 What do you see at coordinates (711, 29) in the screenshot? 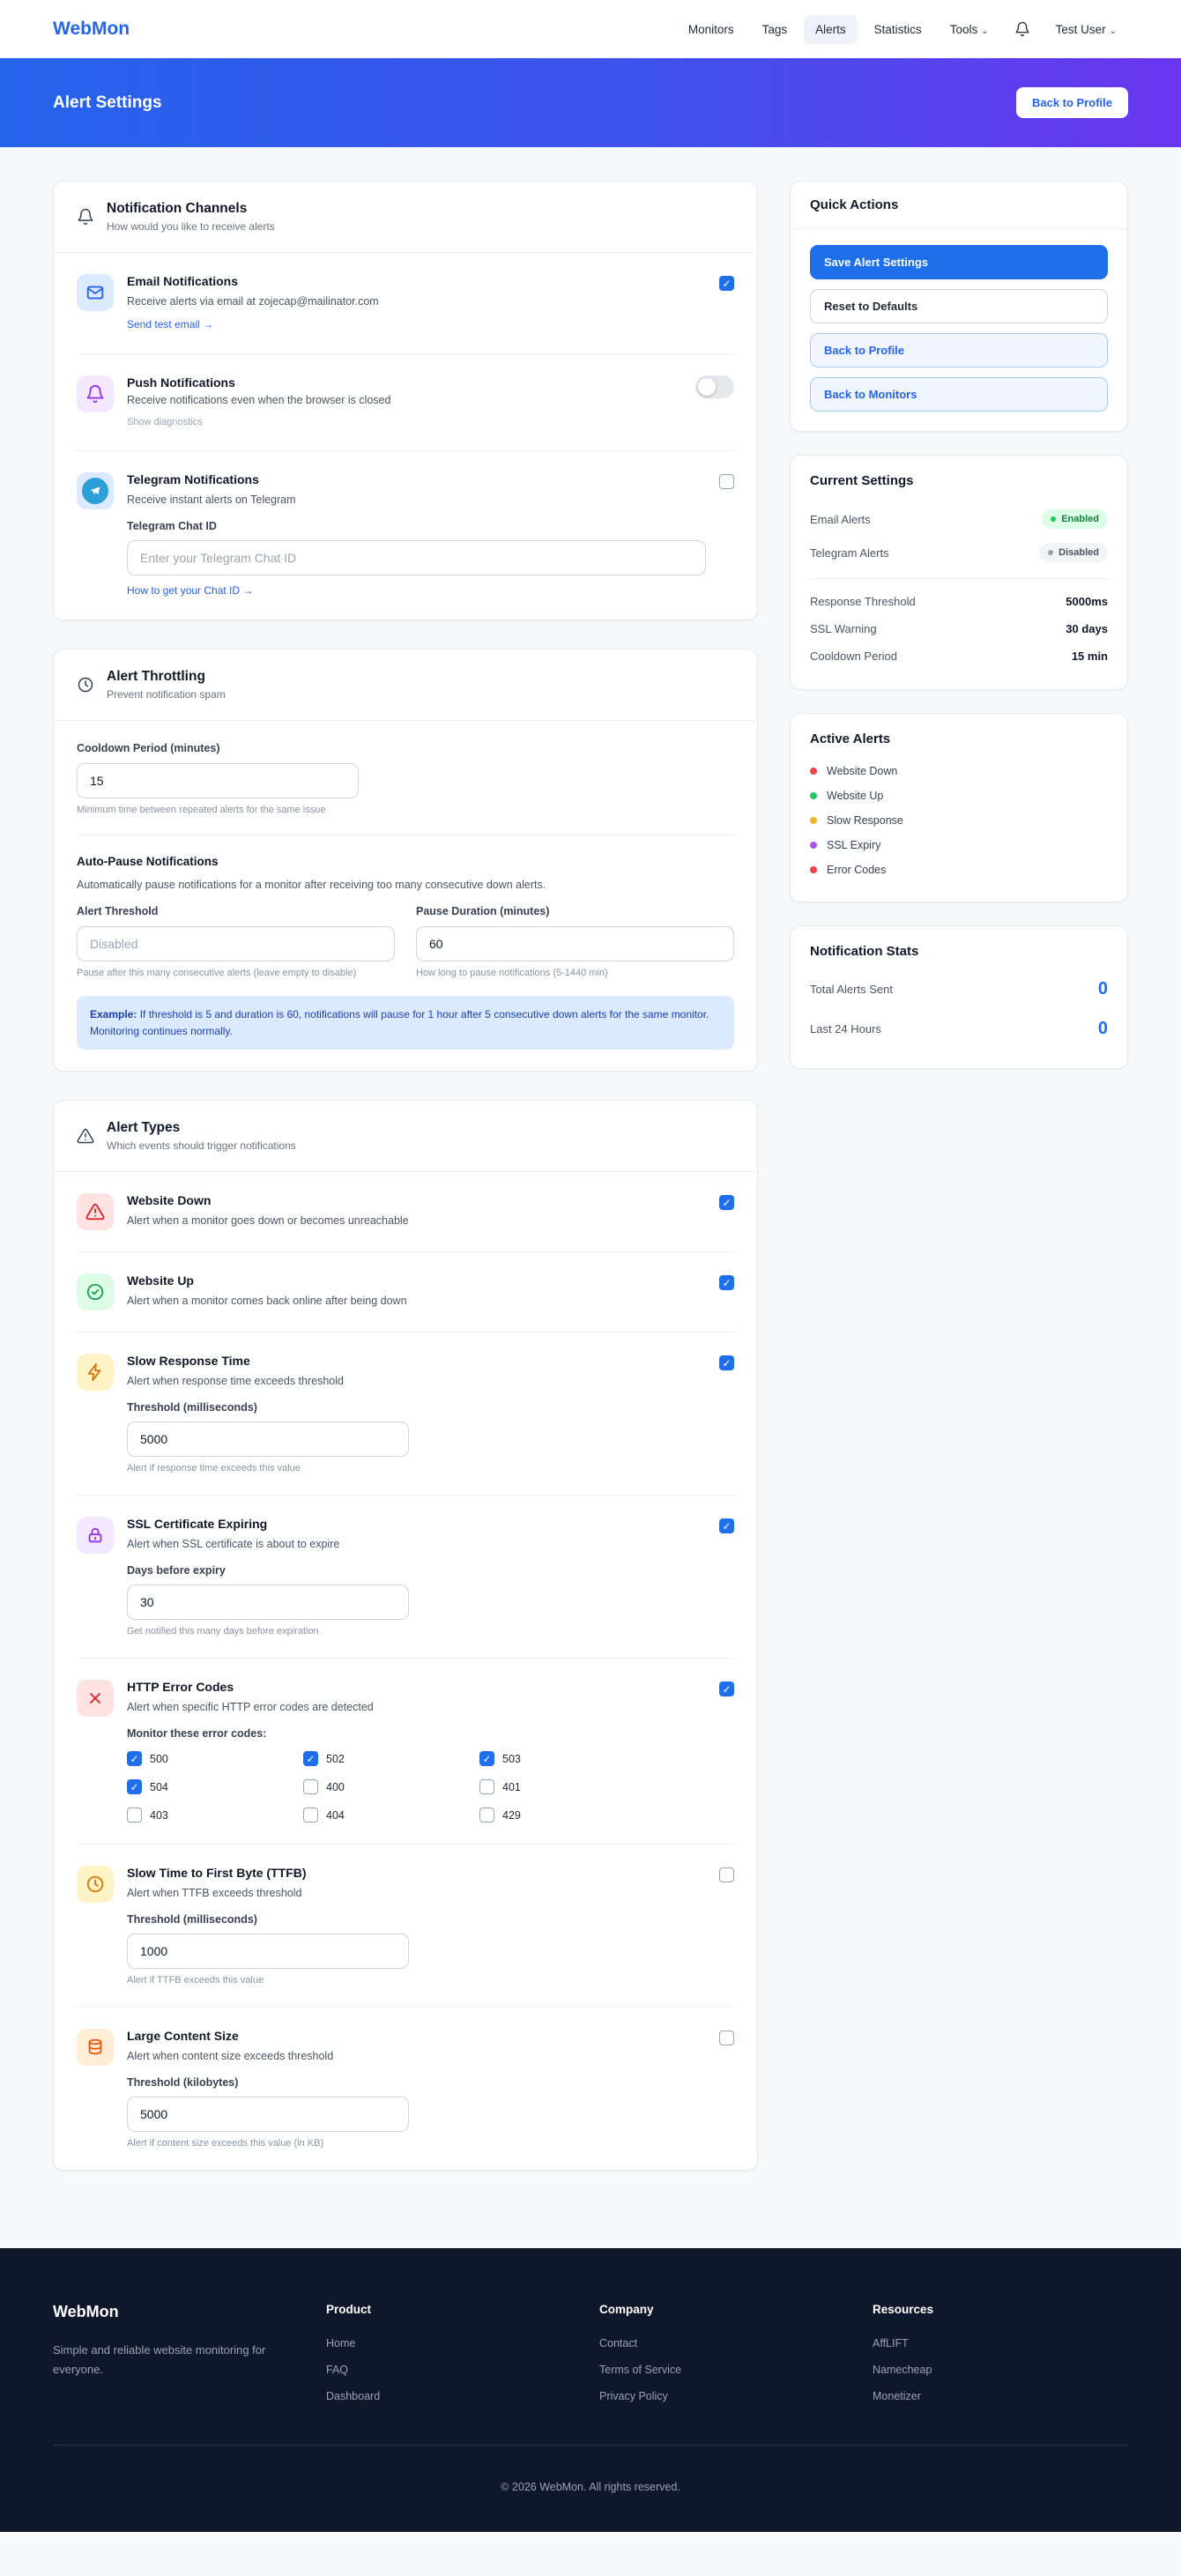
I see `nav-item-monitors: Monitors` at bounding box center [711, 29].